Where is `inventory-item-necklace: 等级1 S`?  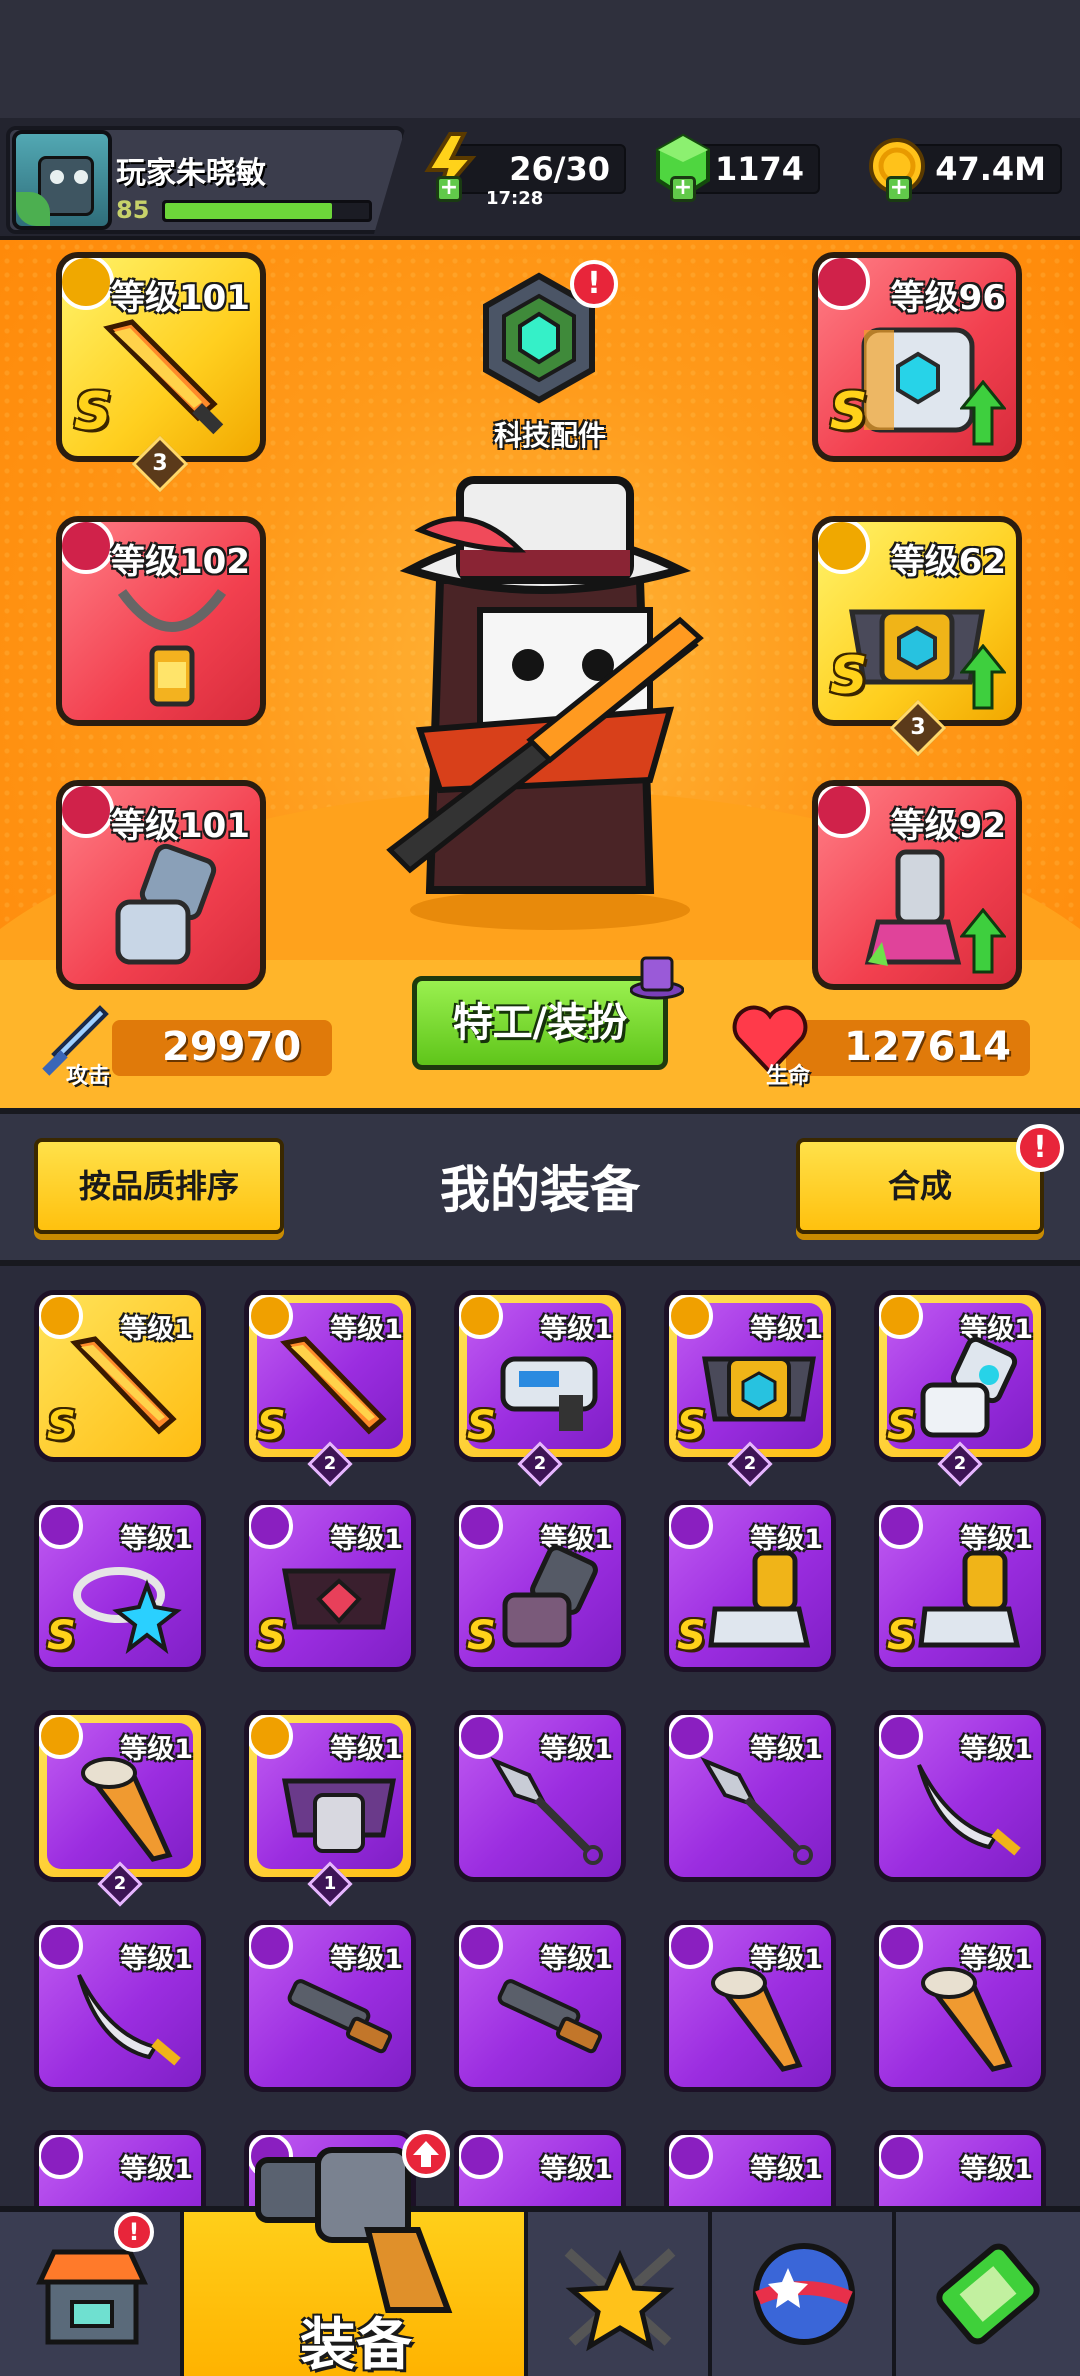 inventory-item-necklace: 等级1 S is located at coordinates (120, 1586).